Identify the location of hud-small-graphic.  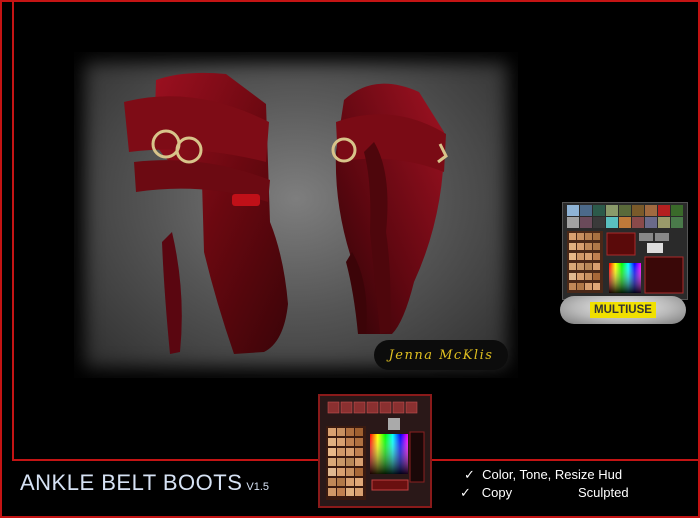
(625, 249).